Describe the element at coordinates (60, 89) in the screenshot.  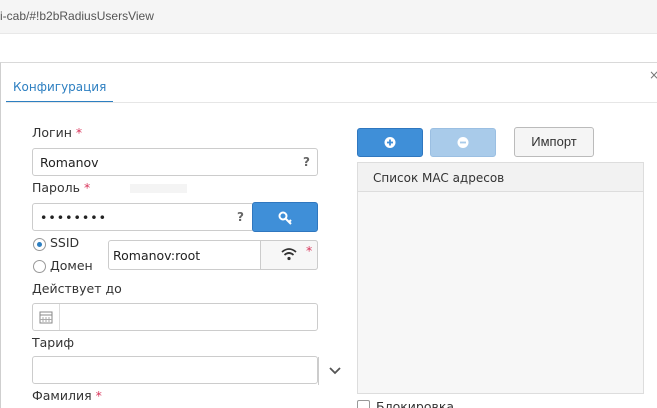
I see `tab-configuration: Конфигурация` at that location.